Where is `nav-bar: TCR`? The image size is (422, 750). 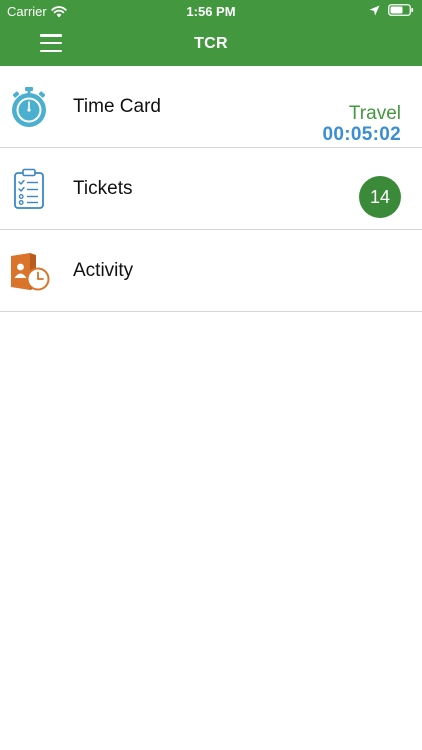
nav-bar: TCR is located at coordinates (211, 45).